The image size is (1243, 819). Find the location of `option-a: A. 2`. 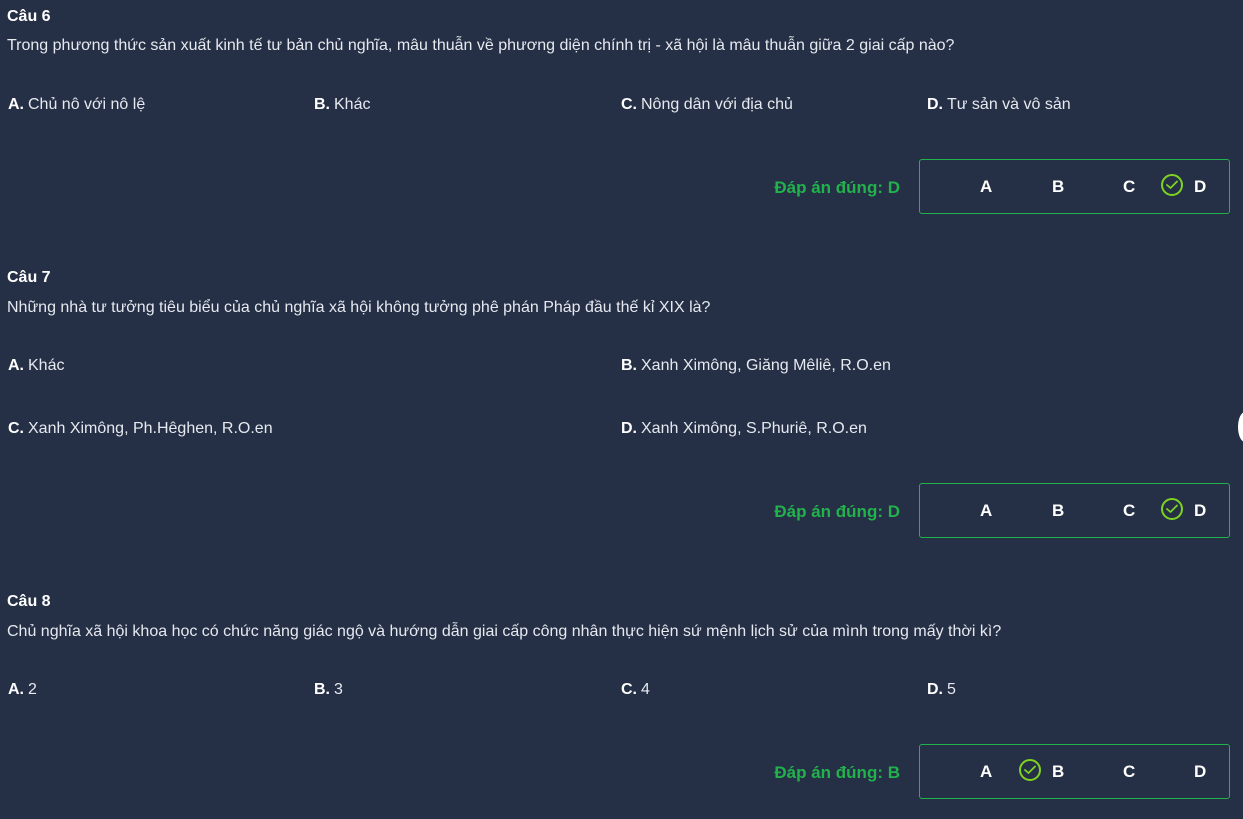

option-a: A. 2 is located at coordinates (22, 690).